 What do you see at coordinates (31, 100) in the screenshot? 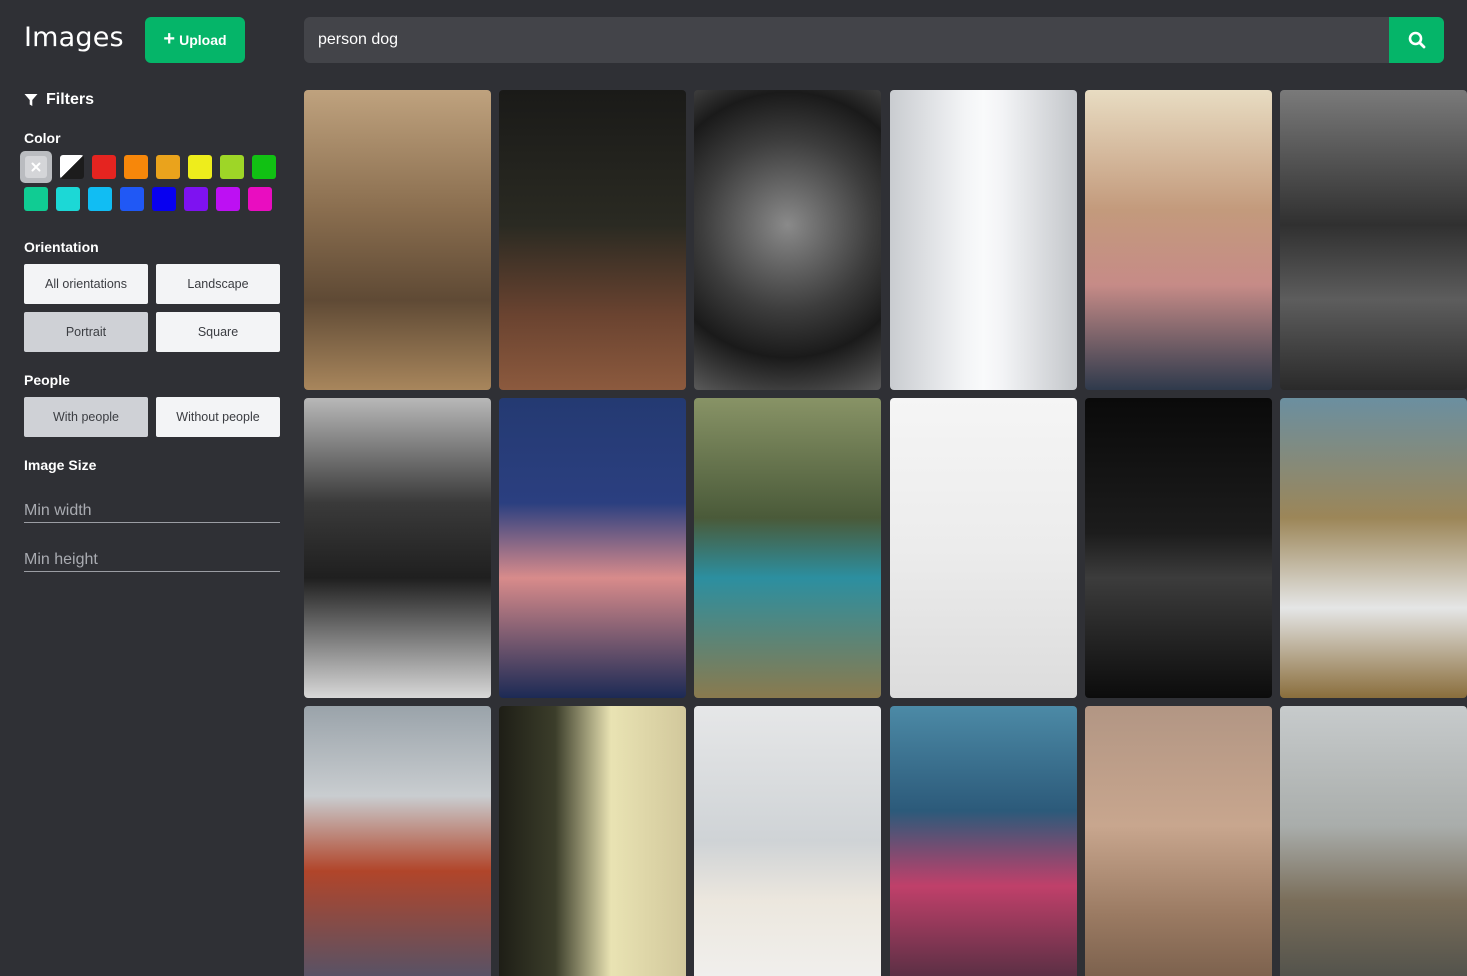
I see `filter-icon` at bounding box center [31, 100].